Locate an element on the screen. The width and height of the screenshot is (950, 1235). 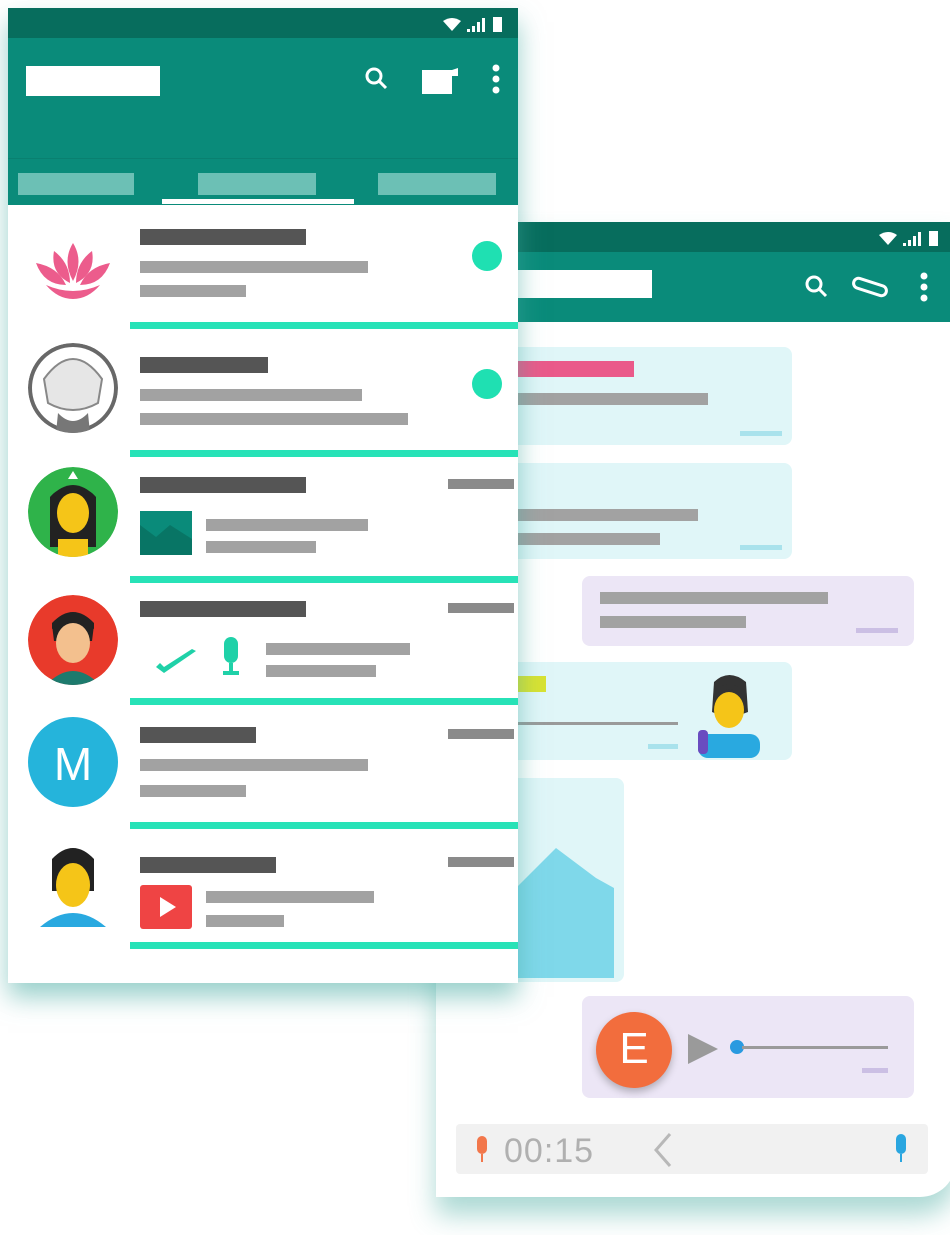
sender-avatar: E is located at coordinates (634, 1050).